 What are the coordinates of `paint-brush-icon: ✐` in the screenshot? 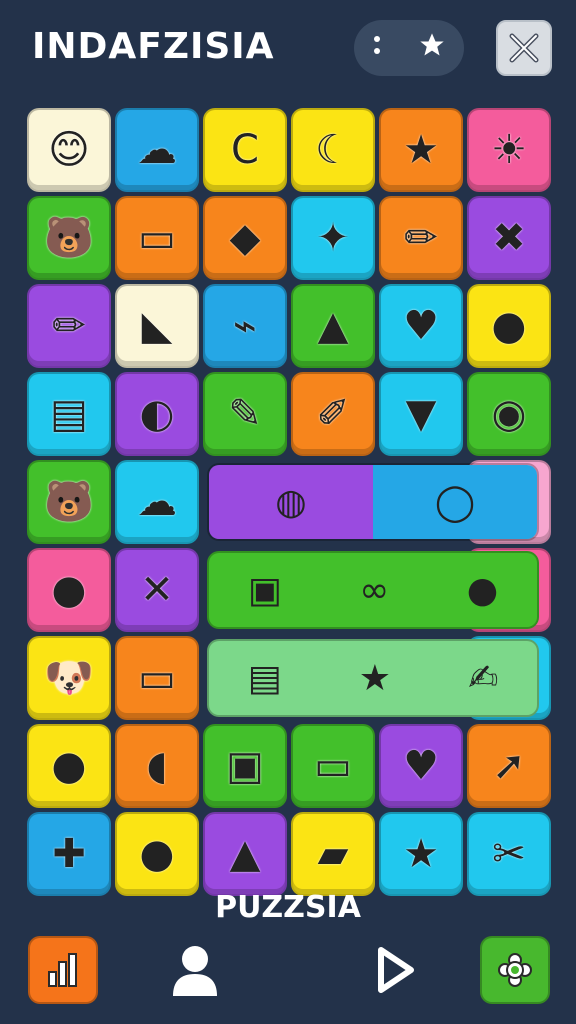 It's located at (333, 414).